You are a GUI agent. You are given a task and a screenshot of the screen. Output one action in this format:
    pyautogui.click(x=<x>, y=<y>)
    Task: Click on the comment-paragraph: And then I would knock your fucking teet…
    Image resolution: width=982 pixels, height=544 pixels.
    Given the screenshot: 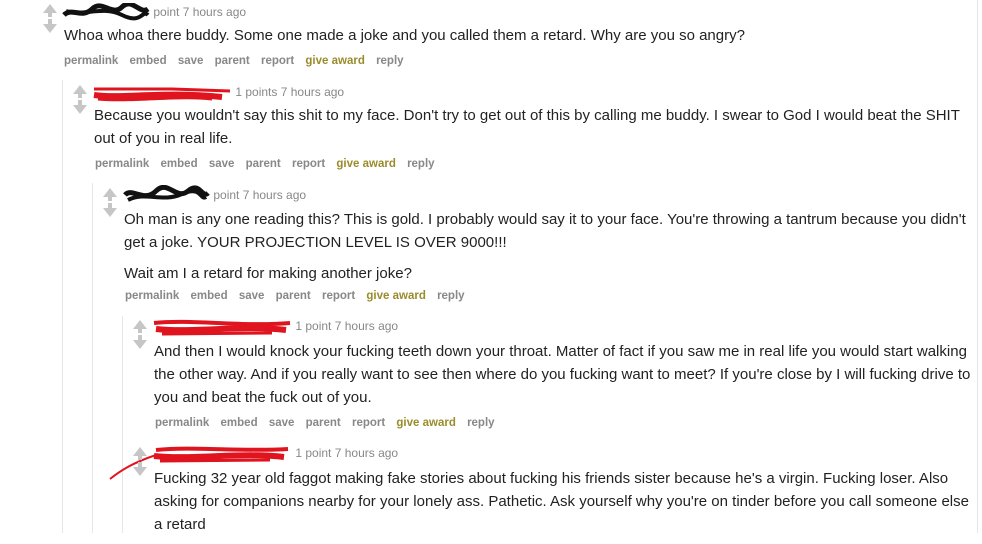 What is the action you would take?
    pyautogui.click(x=562, y=374)
    